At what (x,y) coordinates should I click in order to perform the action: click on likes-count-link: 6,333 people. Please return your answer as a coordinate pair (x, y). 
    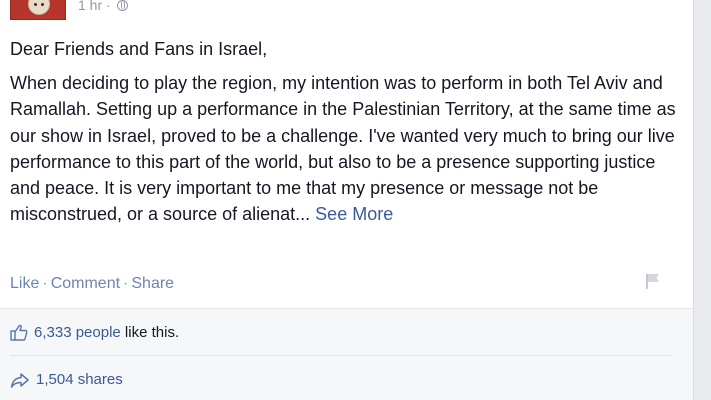
    Looking at the image, I should click on (77, 332).